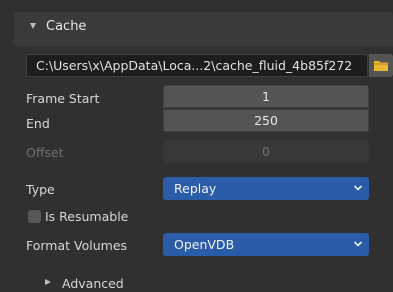 The image size is (393, 292). What do you see at coordinates (93, 283) in the screenshot?
I see `advanced-subpanel-label: Advanced` at bounding box center [93, 283].